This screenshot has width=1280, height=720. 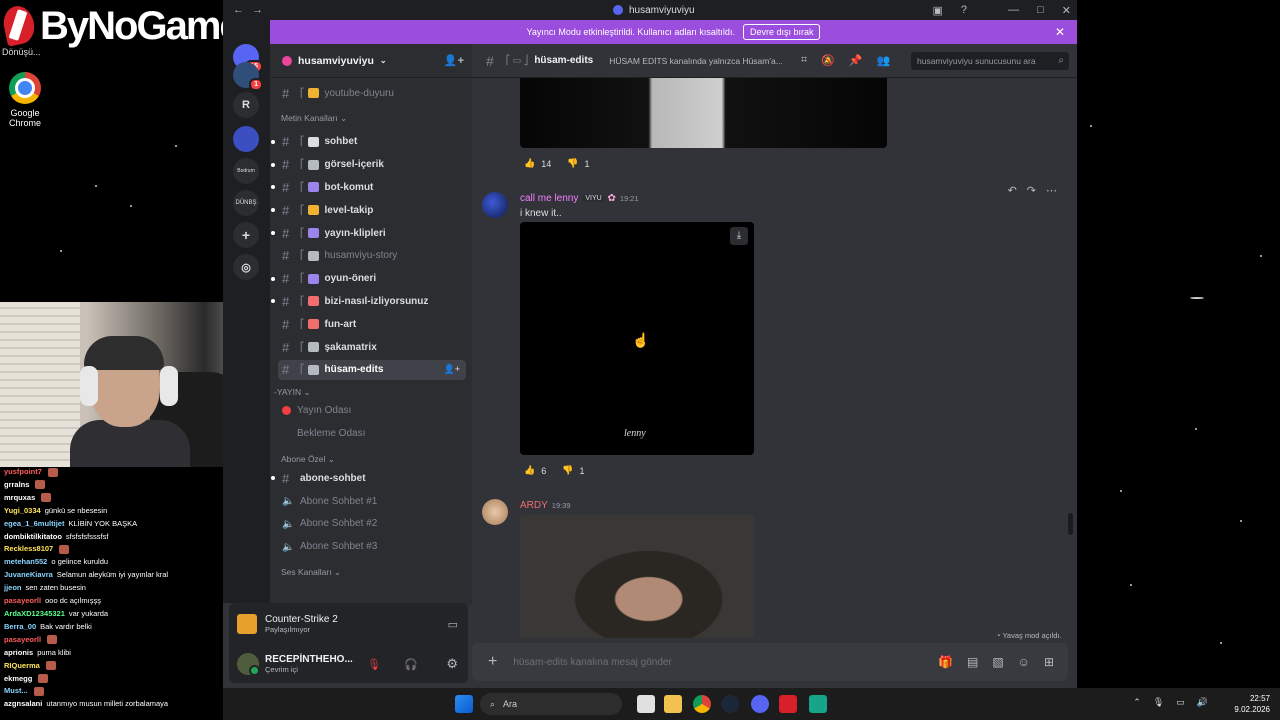 I want to click on network-icon: ▭, so click(x=1180, y=702).